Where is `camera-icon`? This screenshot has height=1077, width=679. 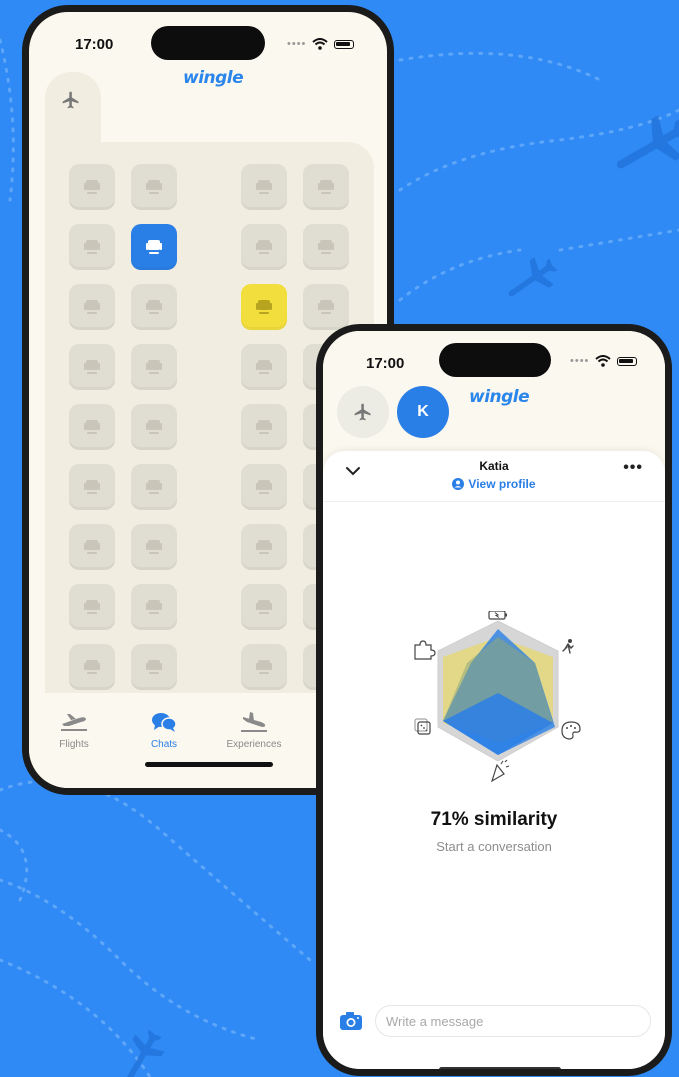 camera-icon is located at coordinates (351, 1021).